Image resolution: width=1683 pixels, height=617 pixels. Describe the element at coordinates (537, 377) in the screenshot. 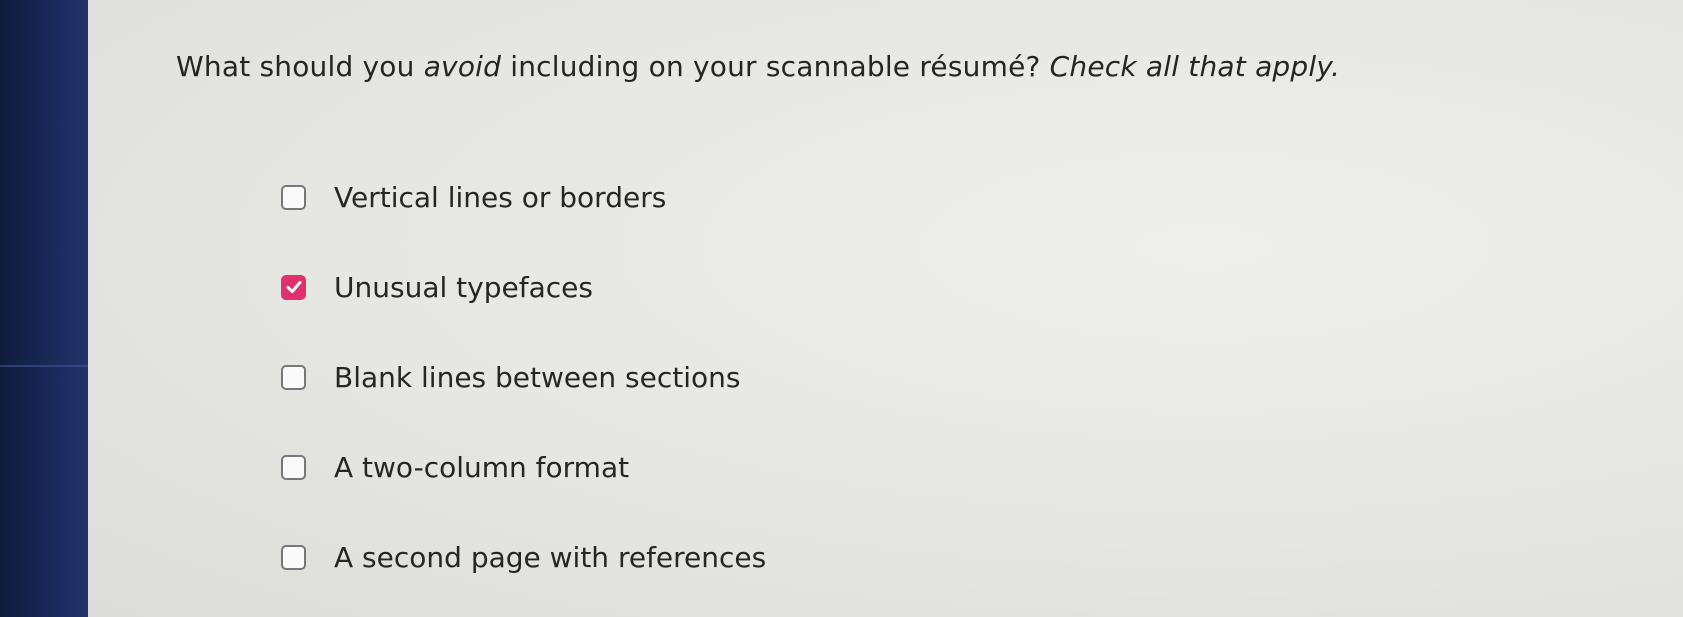

I see `option-label: Blank lines between sections` at that location.